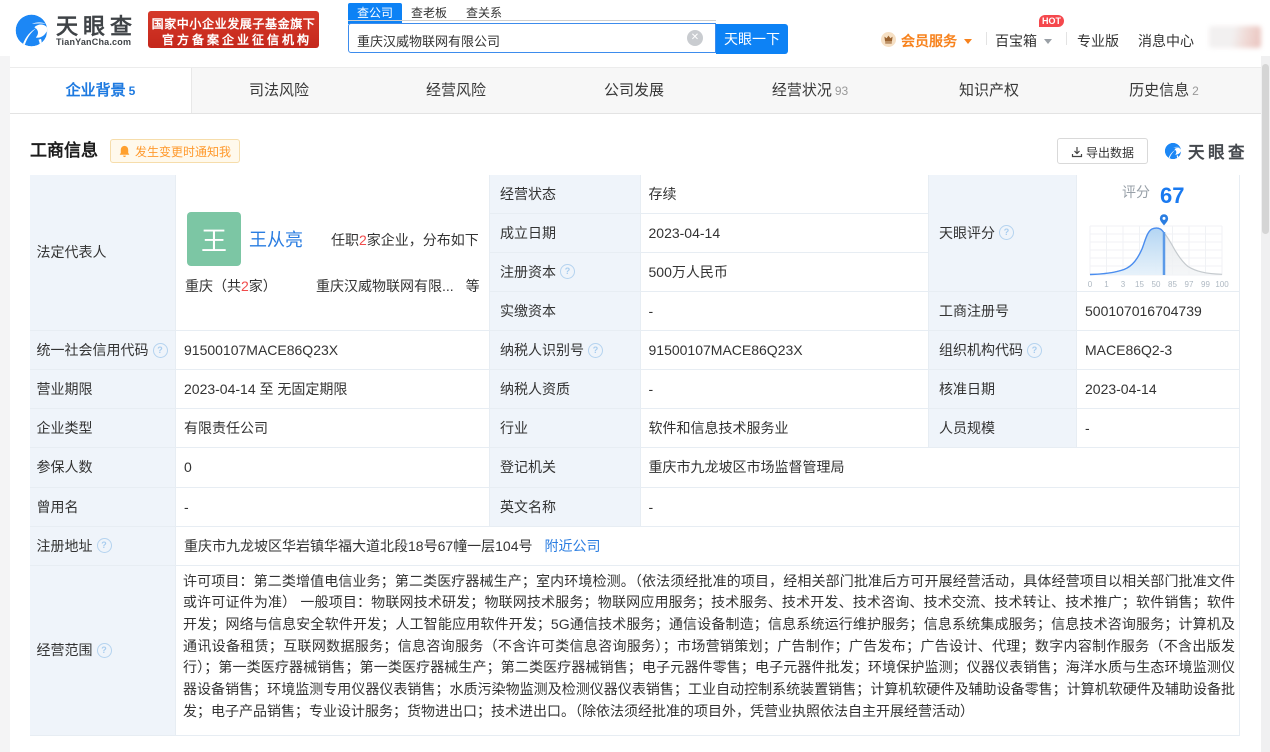 The height and width of the screenshot is (752, 1270). What do you see at coordinates (1090, 284) in the screenshot?
I see `svg-text: 0` at bounding box center [1090, 284].